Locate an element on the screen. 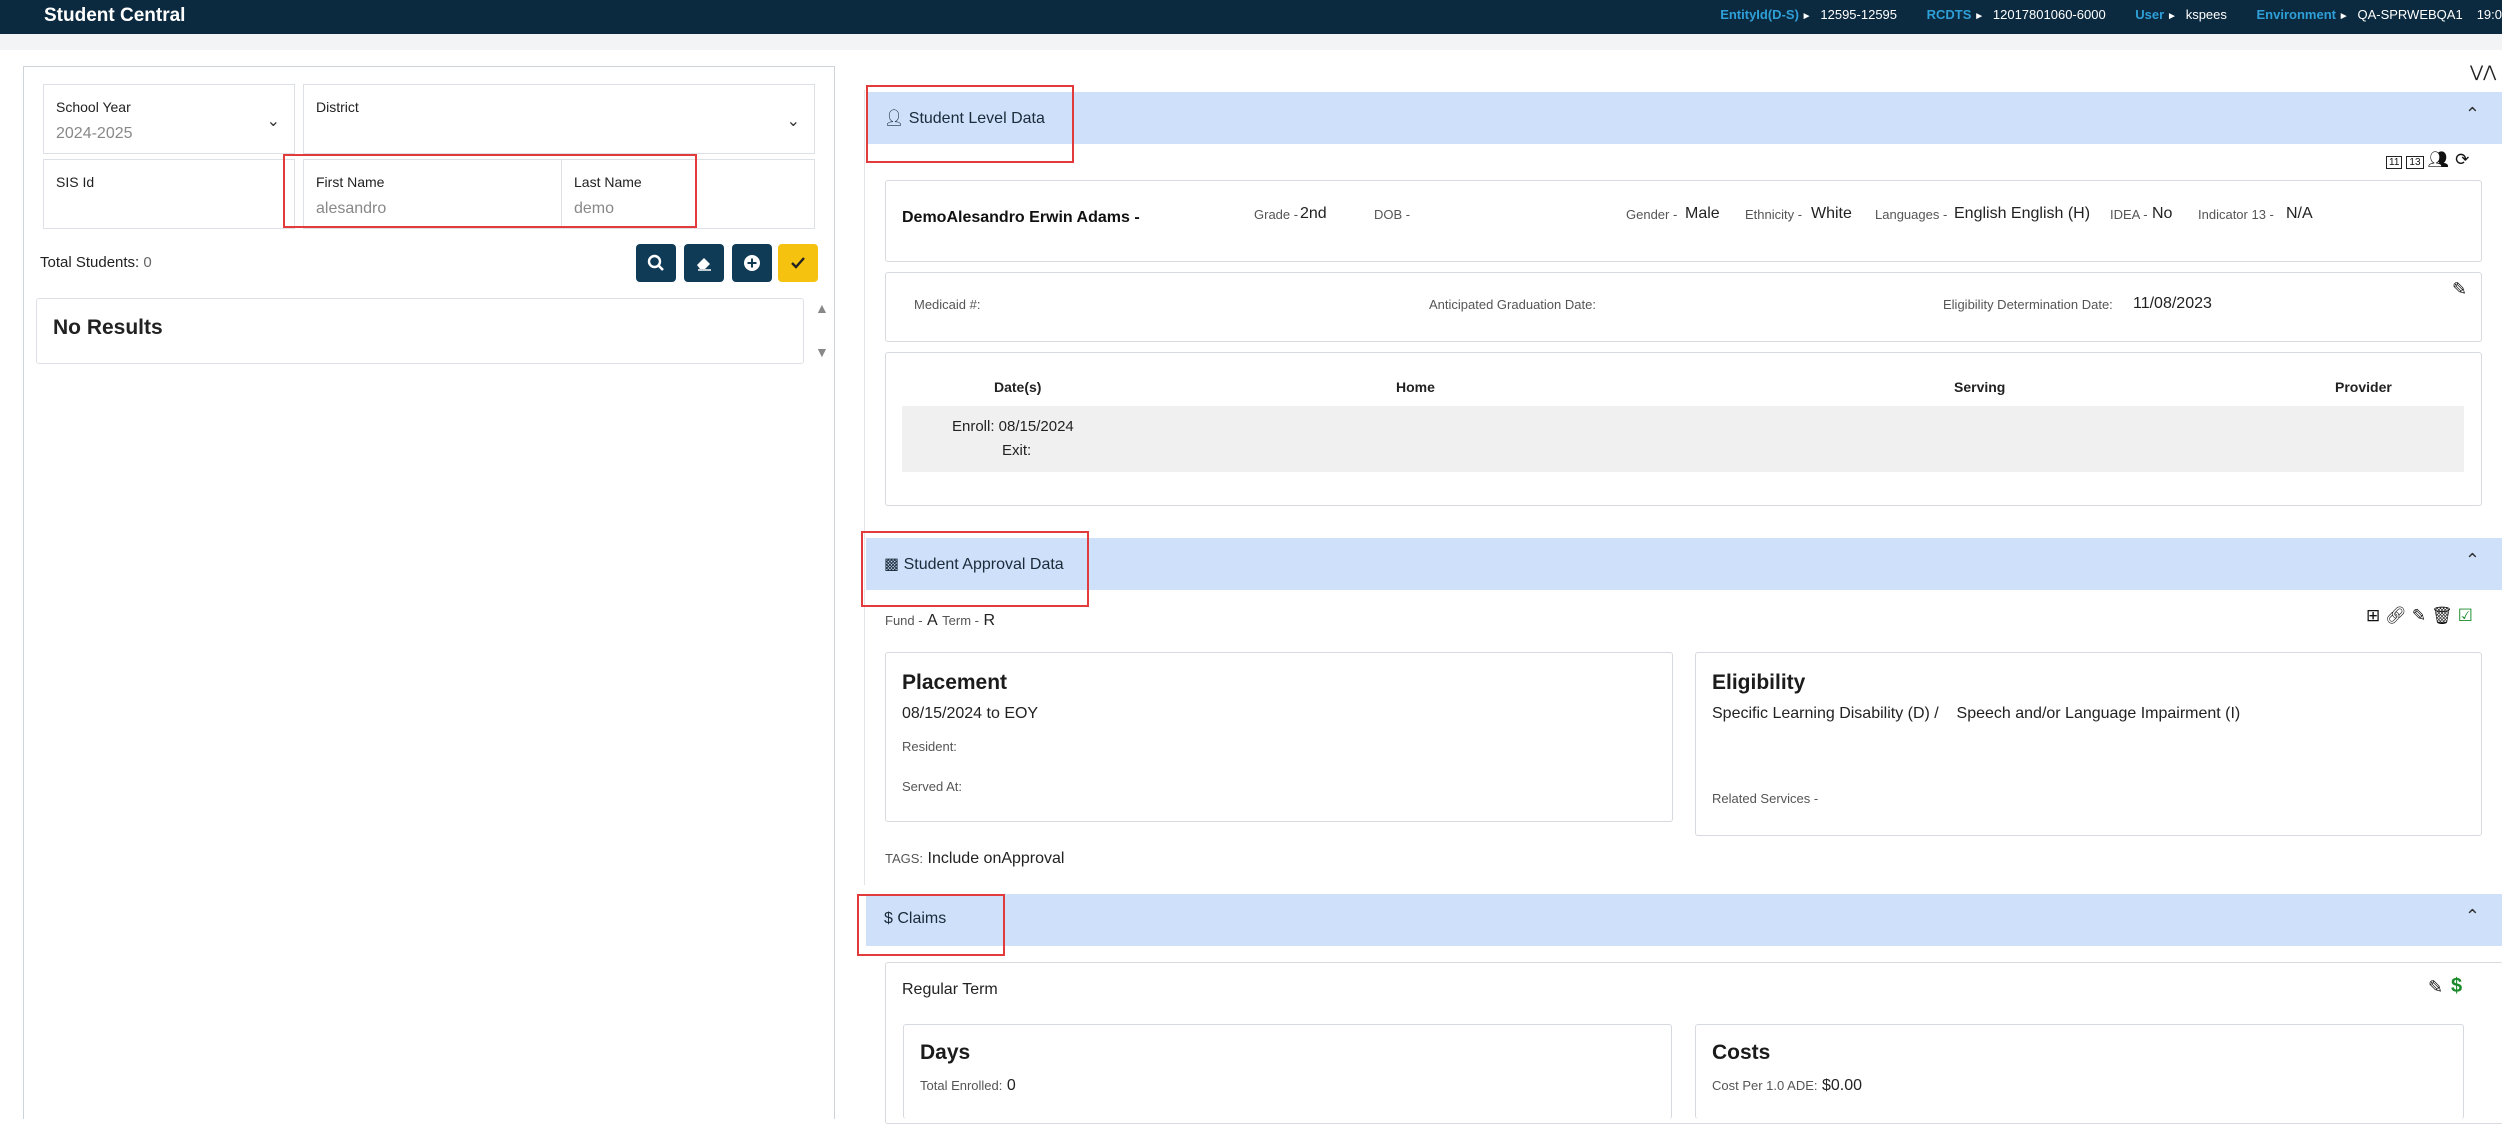  cost-per-ade-value: $0.00 is located at coordinates (1841, 1085).